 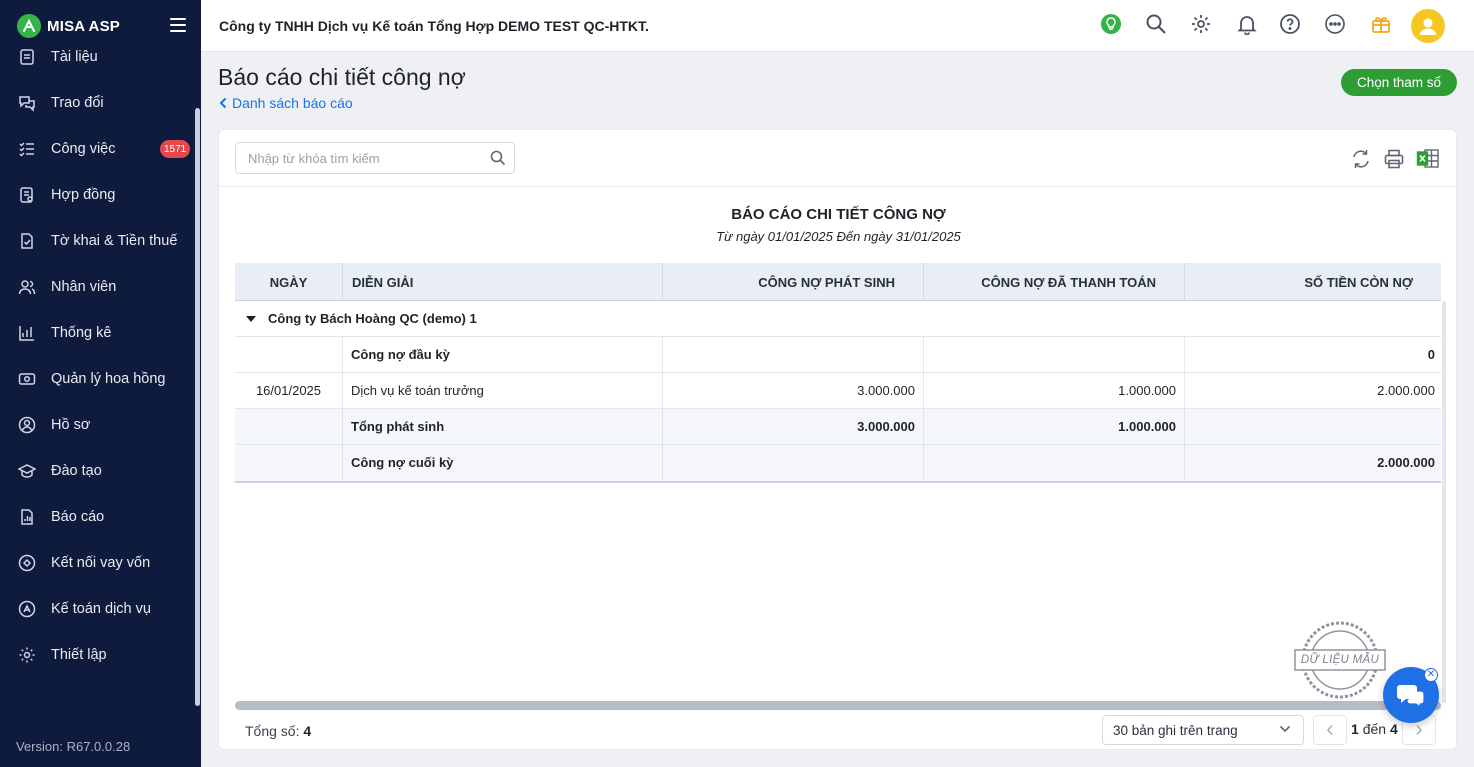 What do you see at coordinates (1361, 159) in the screenshot?
I see `refresh-icon` at bounding box center [1361, 159].